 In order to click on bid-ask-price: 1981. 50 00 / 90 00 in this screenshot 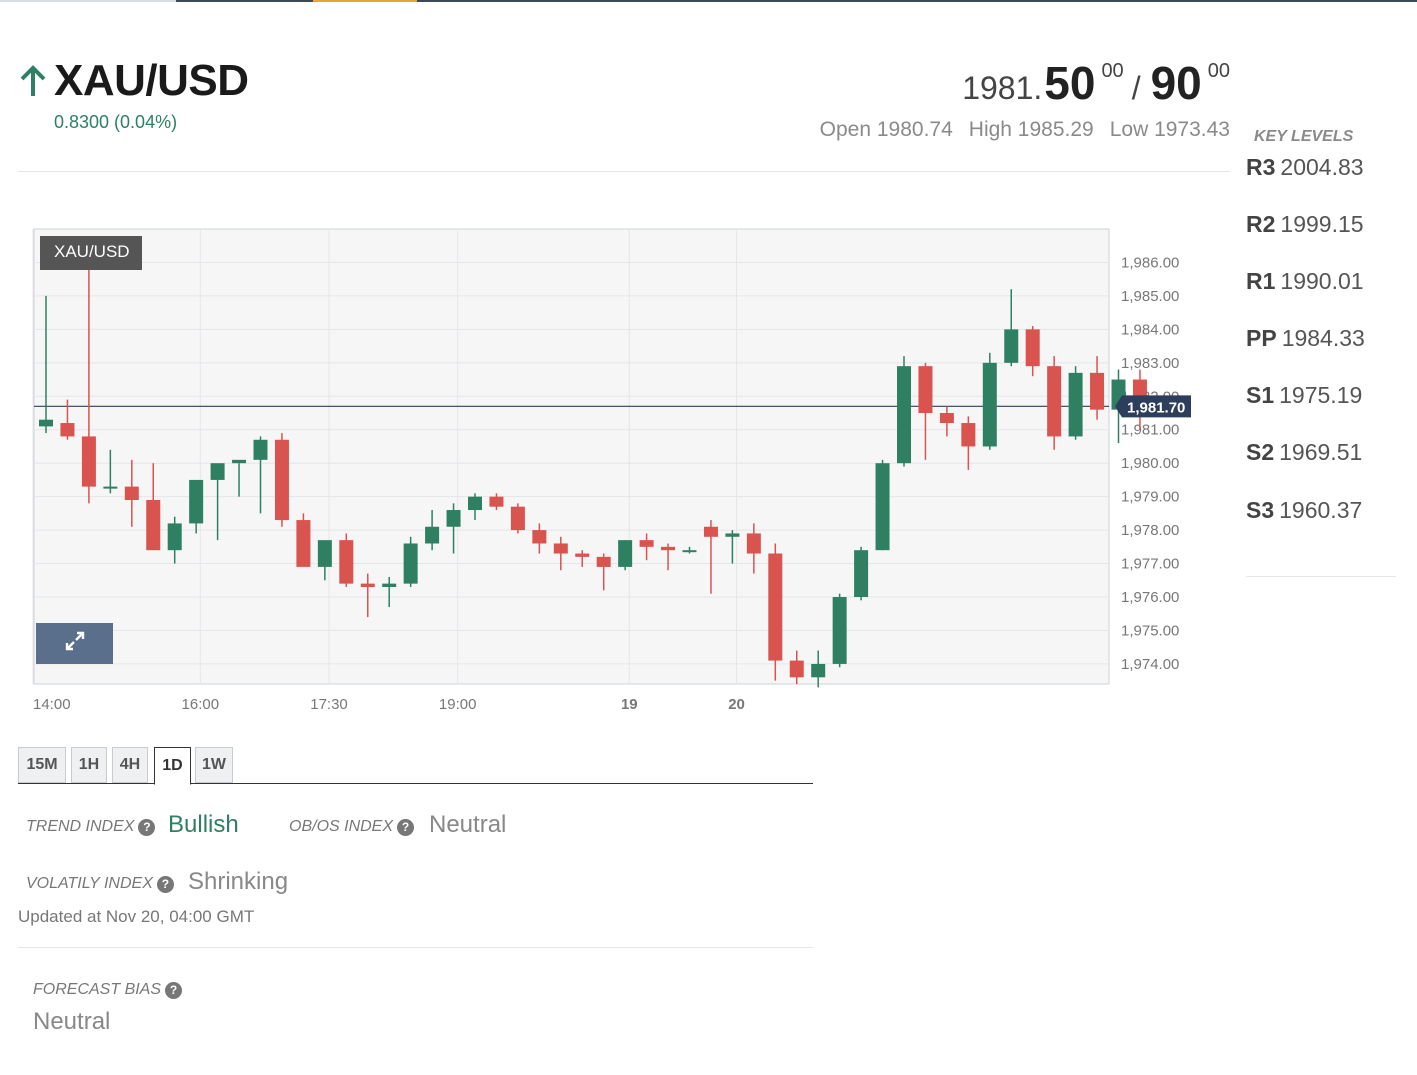, I will do `click(1096, 83)`.